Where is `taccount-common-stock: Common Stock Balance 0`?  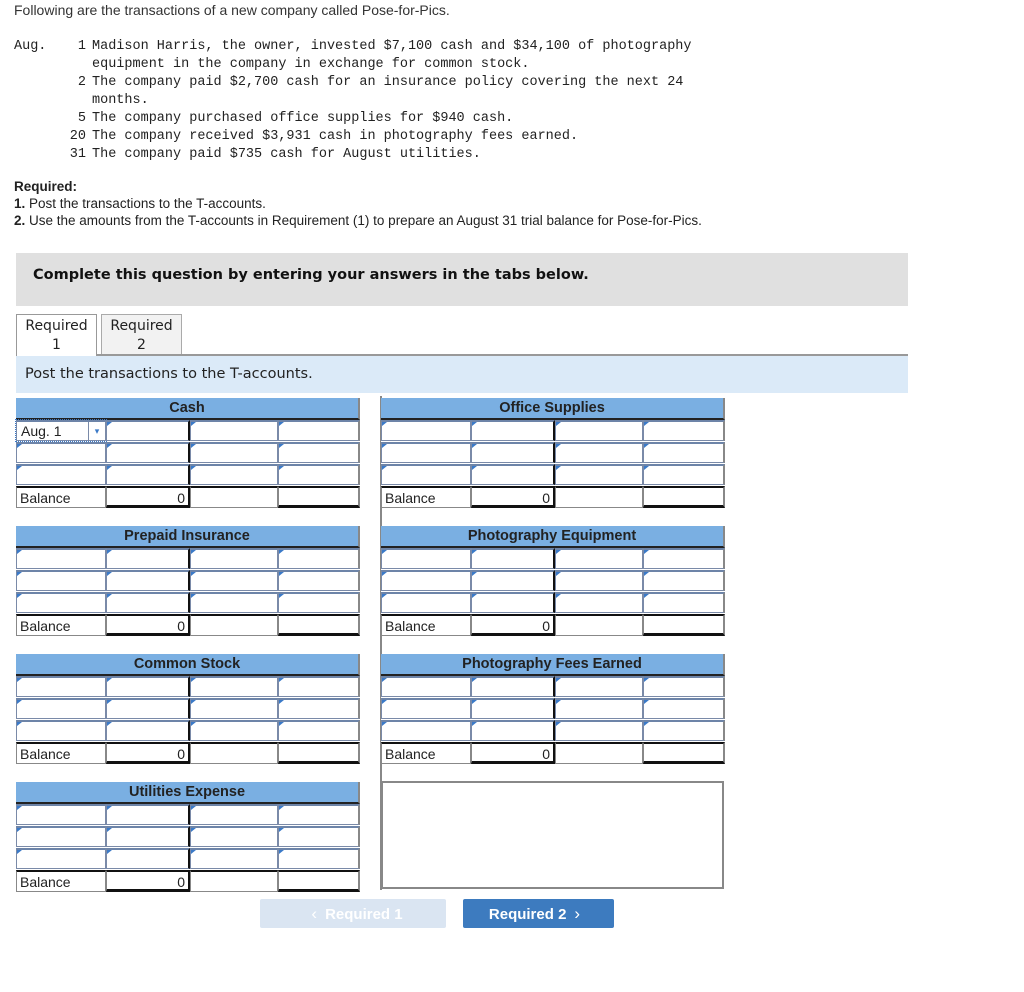
taccount-common-stock: Common Stock Balance 0 is located at coordinates (188, 709).